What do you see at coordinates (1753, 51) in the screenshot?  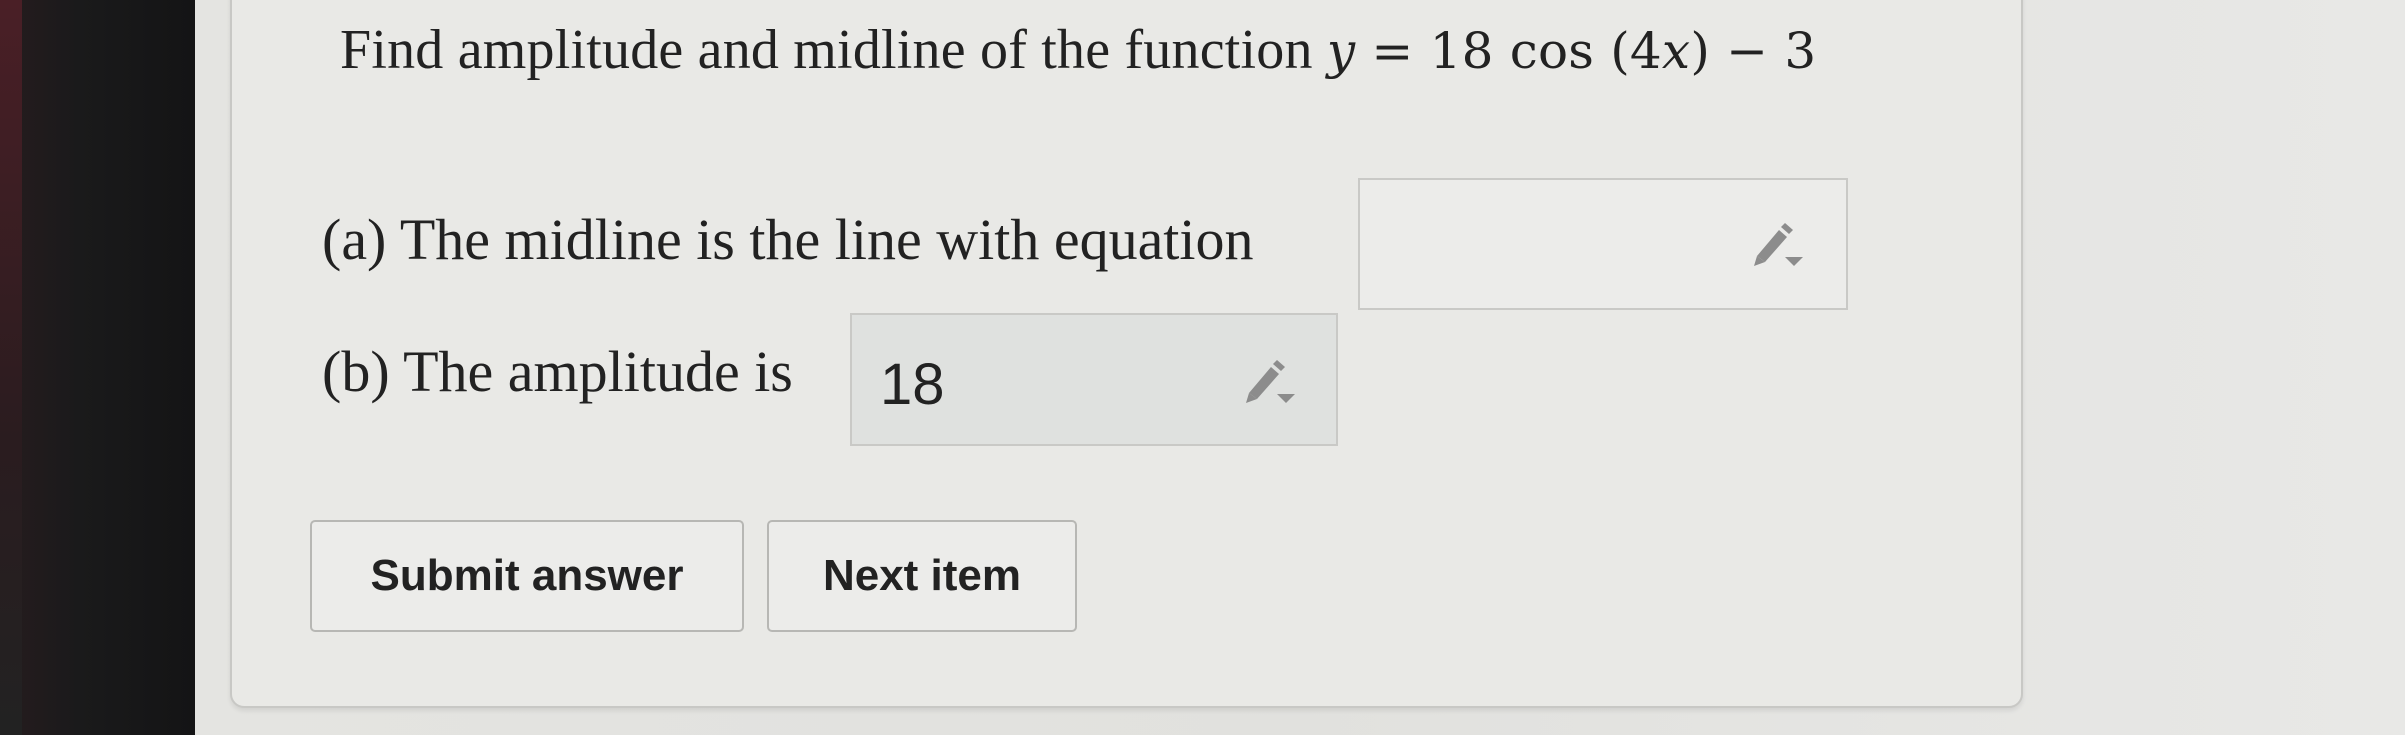 I see `math-expression-tail: ) − 3` at bounding box center [1753, 51].